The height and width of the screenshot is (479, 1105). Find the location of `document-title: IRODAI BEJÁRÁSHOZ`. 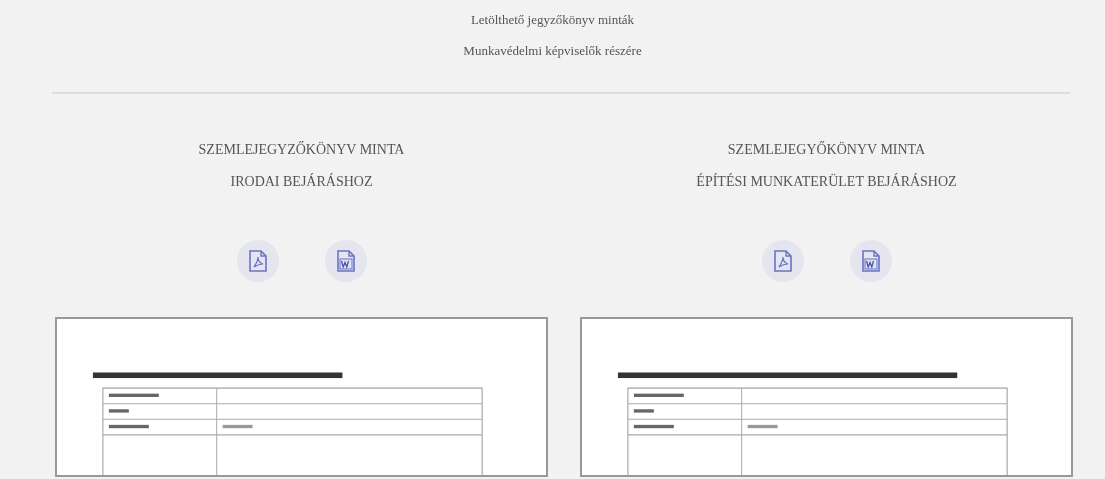

document-title: IRODAI BEJÁRÁSHOZ is located at coordinates (301, 181).